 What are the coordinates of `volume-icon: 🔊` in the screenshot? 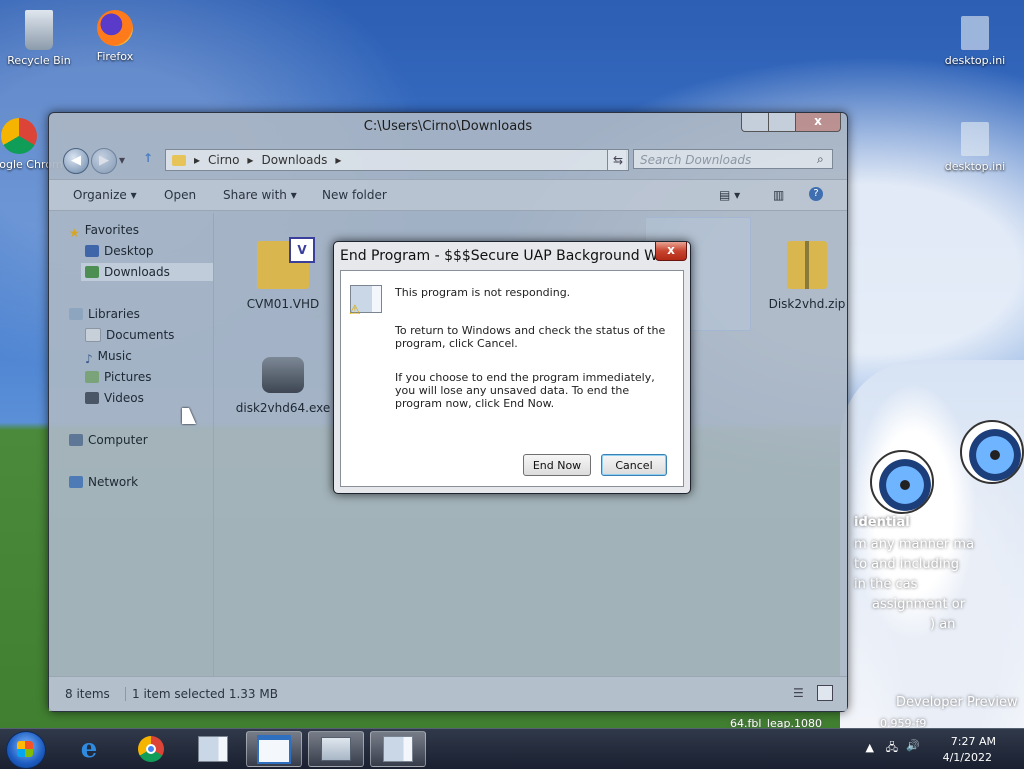 It's located at (913, 745).